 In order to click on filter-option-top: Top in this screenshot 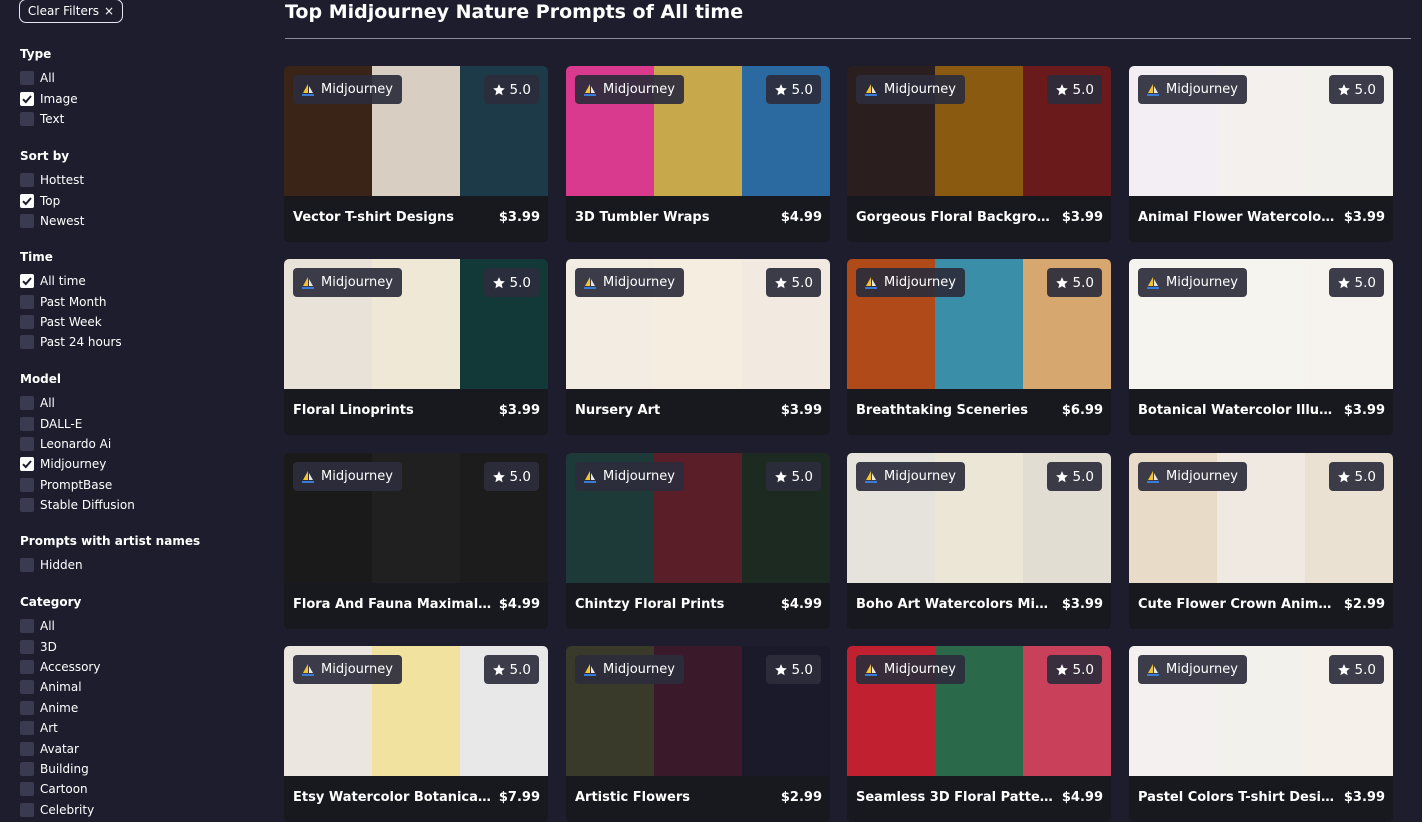, I will do `click(52, 200)`.